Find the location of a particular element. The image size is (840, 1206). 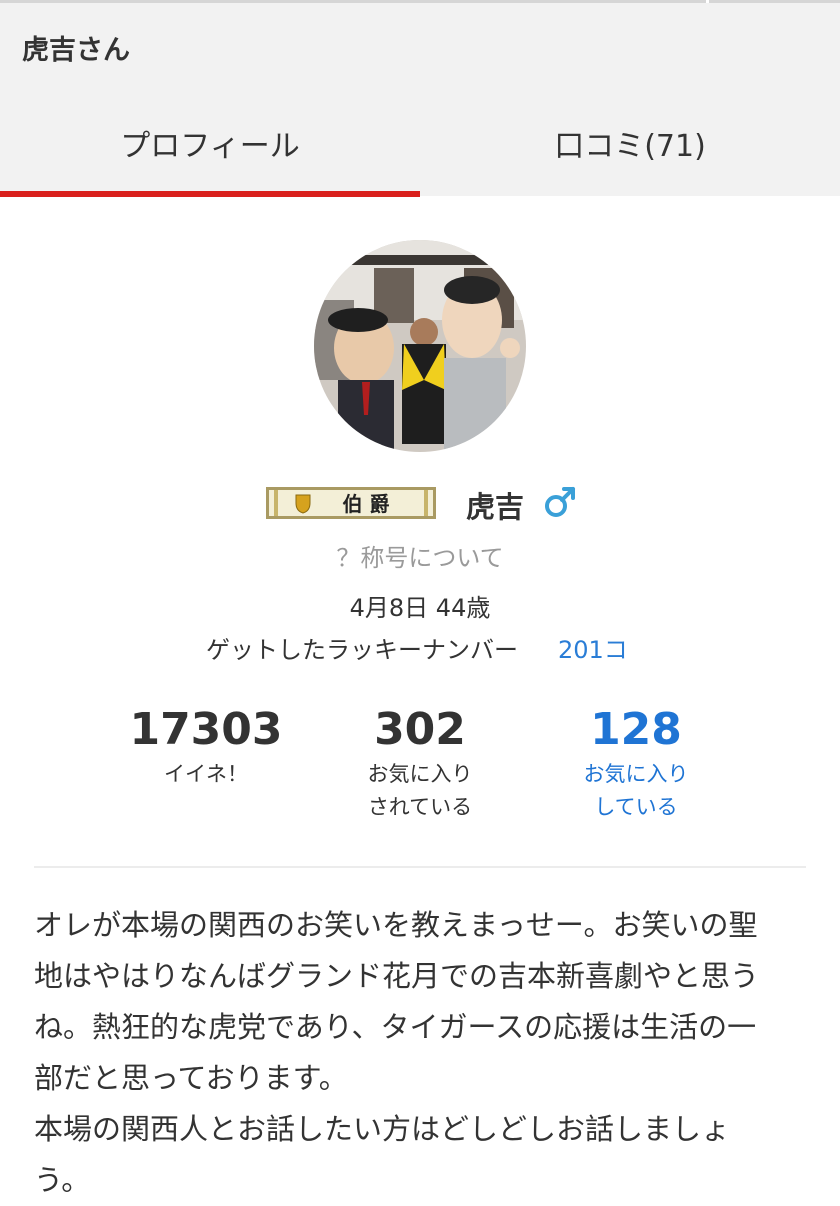

avatar-photo is located at coordinates (420, 346).